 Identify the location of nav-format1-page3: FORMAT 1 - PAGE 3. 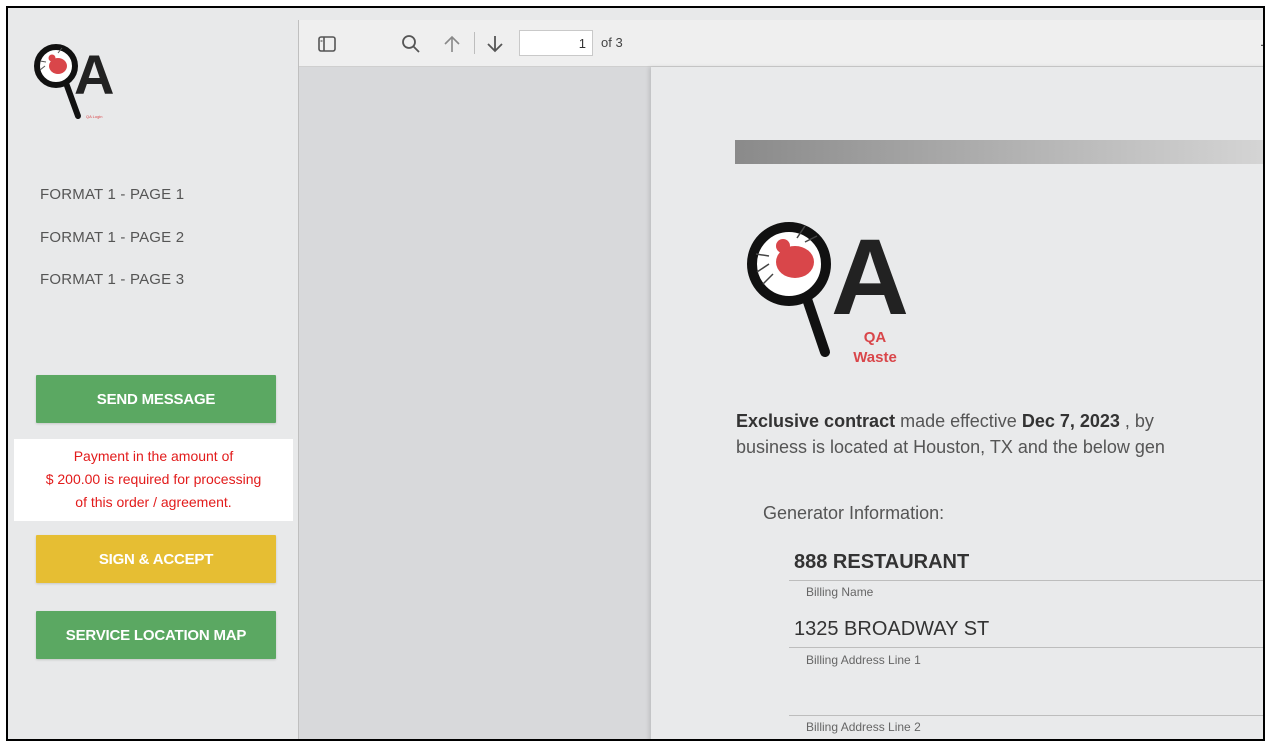
(112, 279).